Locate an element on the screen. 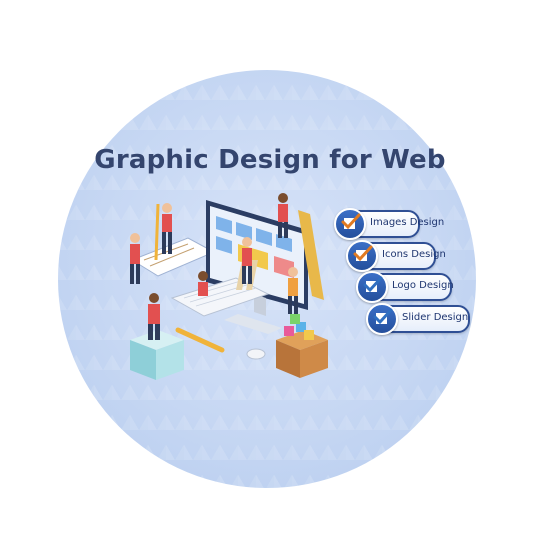  tag-label: Logo Design is located at coordinates (423, 285).